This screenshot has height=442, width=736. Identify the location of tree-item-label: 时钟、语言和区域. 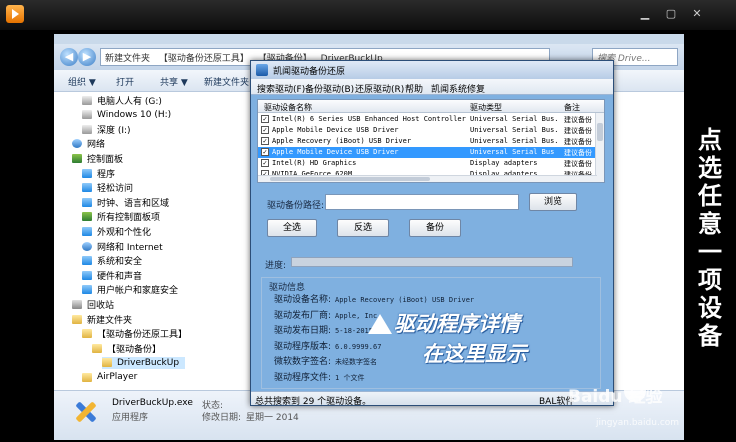
(133, 203).